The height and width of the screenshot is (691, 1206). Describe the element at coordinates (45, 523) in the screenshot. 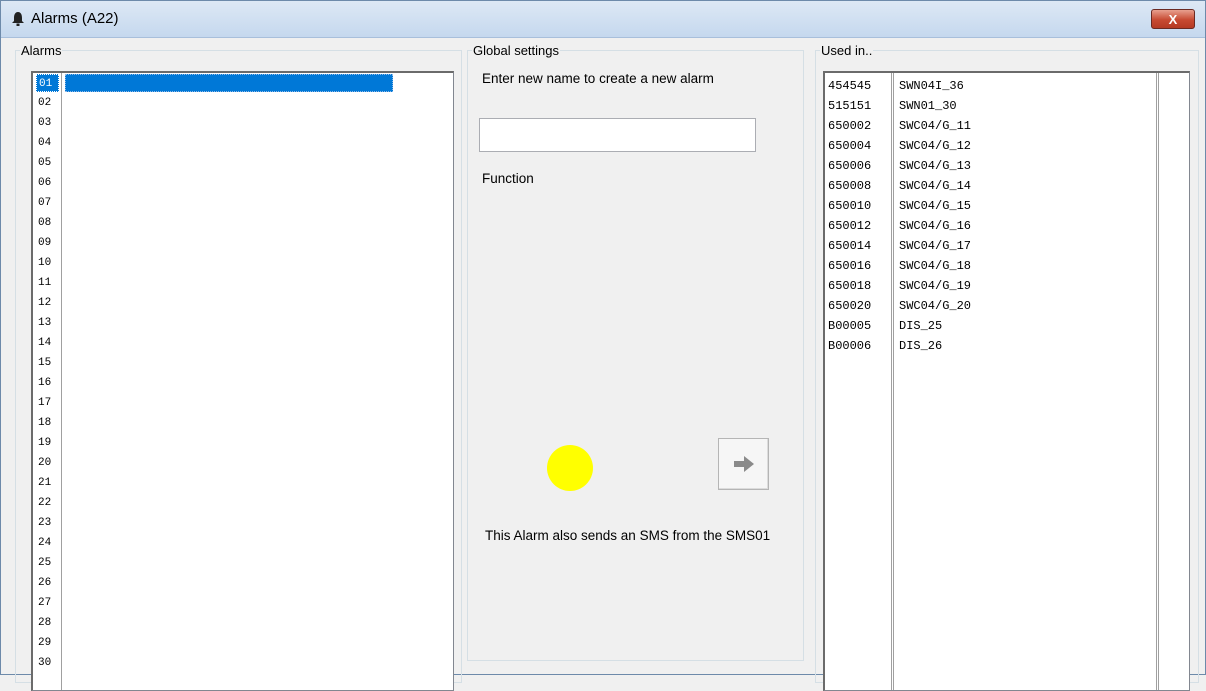

I see `alarm-number: 23` at that location.